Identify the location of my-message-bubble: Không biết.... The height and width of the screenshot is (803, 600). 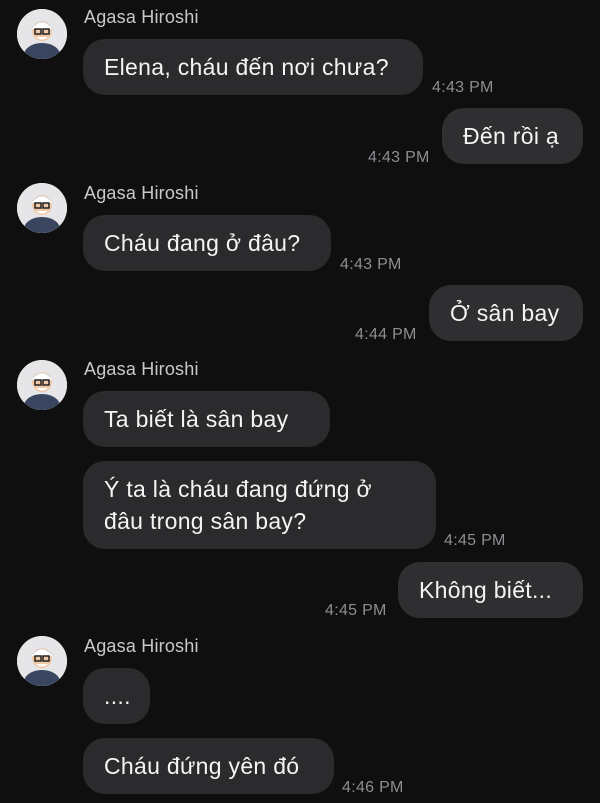
(490, 590).